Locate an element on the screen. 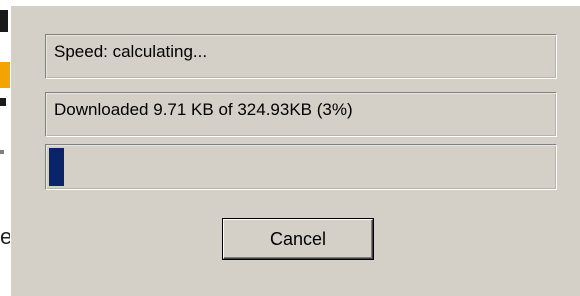 This screenshot has height=296, width=580. cancel-button-label: Cancel is located at coordinates (298, 239).